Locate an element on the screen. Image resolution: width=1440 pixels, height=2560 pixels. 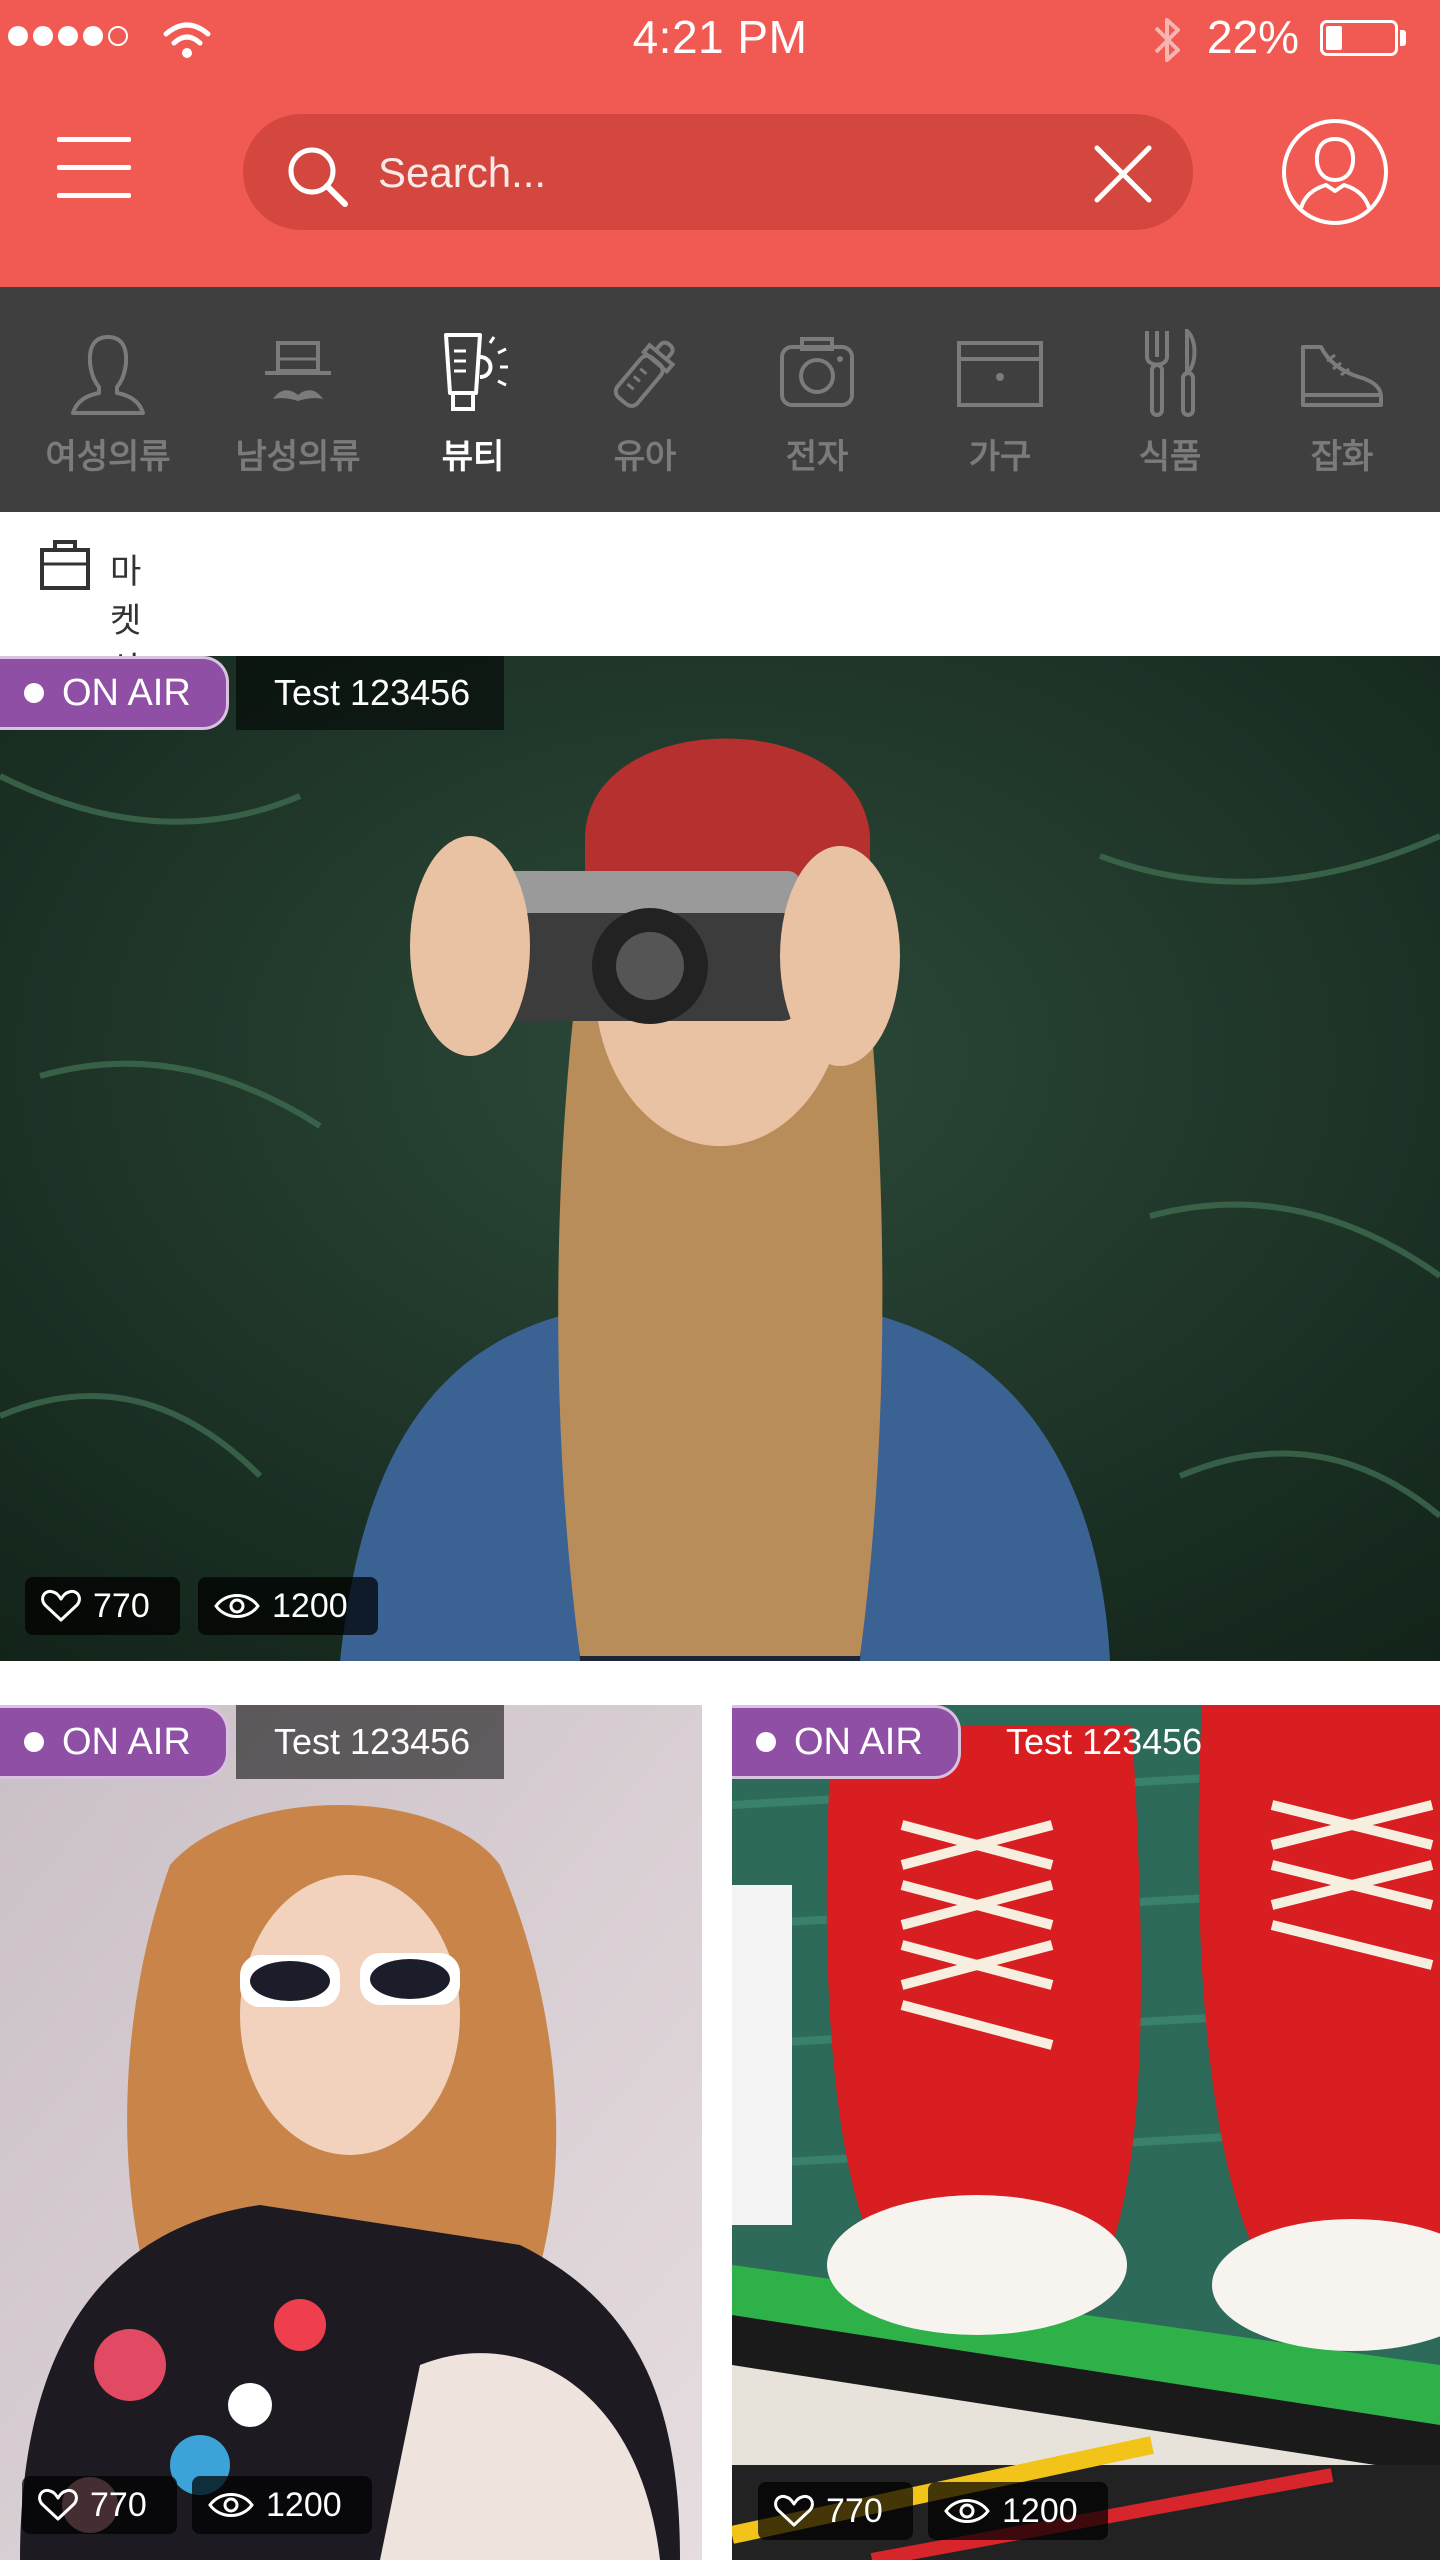
category-baby: 유아 is located at coordinates (645, 399).